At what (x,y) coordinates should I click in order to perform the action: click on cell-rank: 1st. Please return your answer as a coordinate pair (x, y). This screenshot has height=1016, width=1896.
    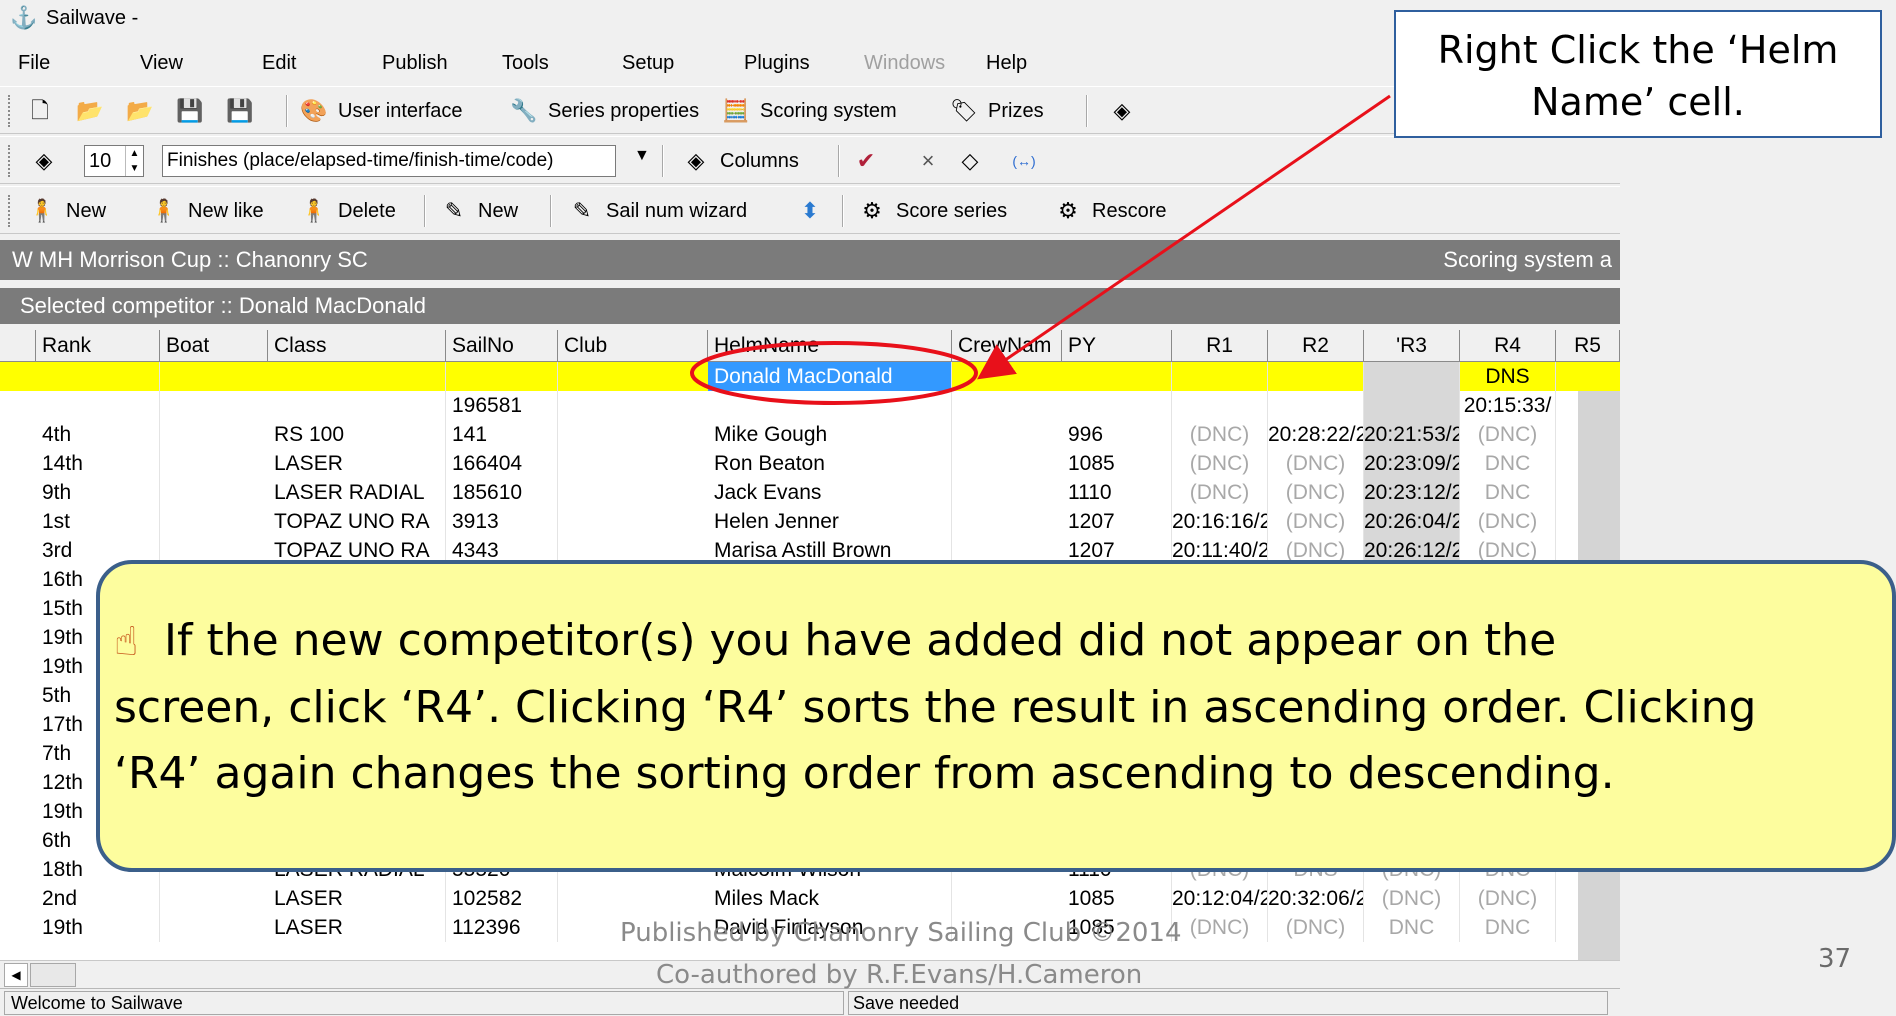
    Looking at the image, I should click on (98, 521).